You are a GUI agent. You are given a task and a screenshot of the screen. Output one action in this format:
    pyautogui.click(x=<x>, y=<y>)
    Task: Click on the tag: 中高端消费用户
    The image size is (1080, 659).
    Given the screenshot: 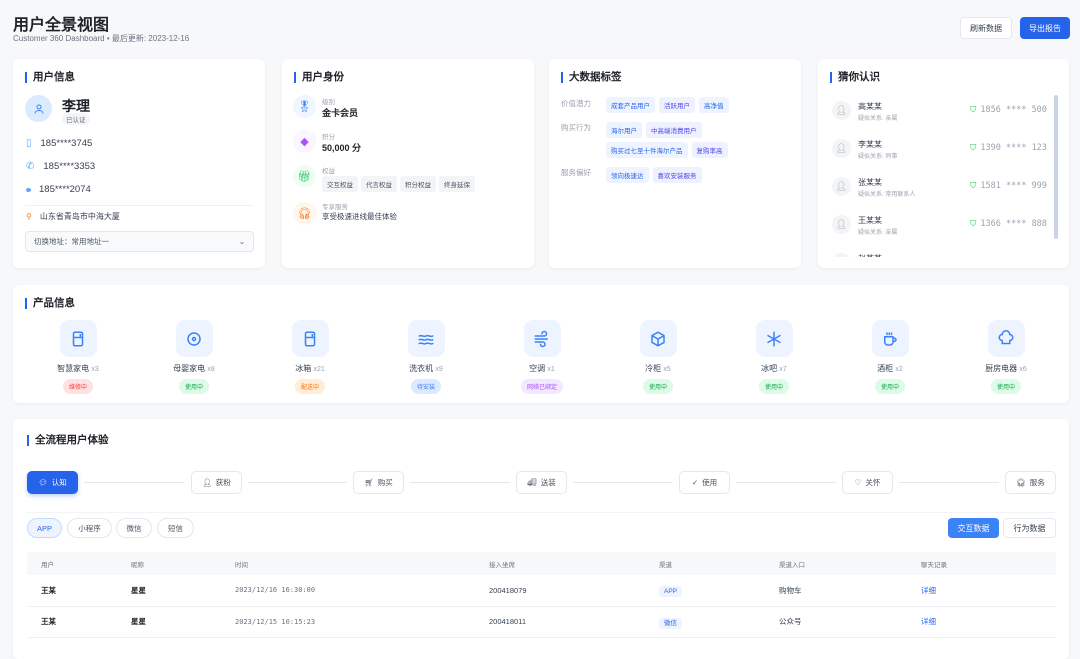 What is the action you would take?
    pyautogui.click(x=674, y=130)
    